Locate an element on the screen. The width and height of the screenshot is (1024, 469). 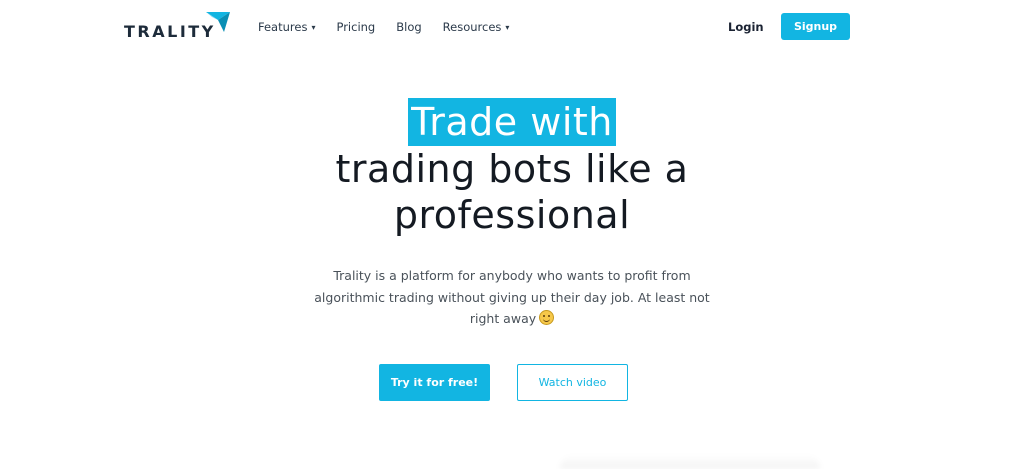
nav-item-resources: Resources ▾ is located at coordinates (476, 27).